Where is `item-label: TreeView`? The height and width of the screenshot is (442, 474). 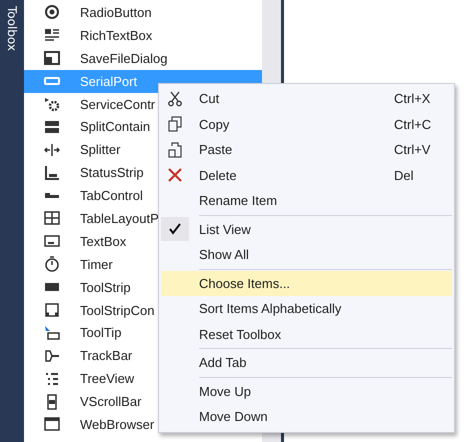 item-label: TreeView is located at coordinates (107, 378).